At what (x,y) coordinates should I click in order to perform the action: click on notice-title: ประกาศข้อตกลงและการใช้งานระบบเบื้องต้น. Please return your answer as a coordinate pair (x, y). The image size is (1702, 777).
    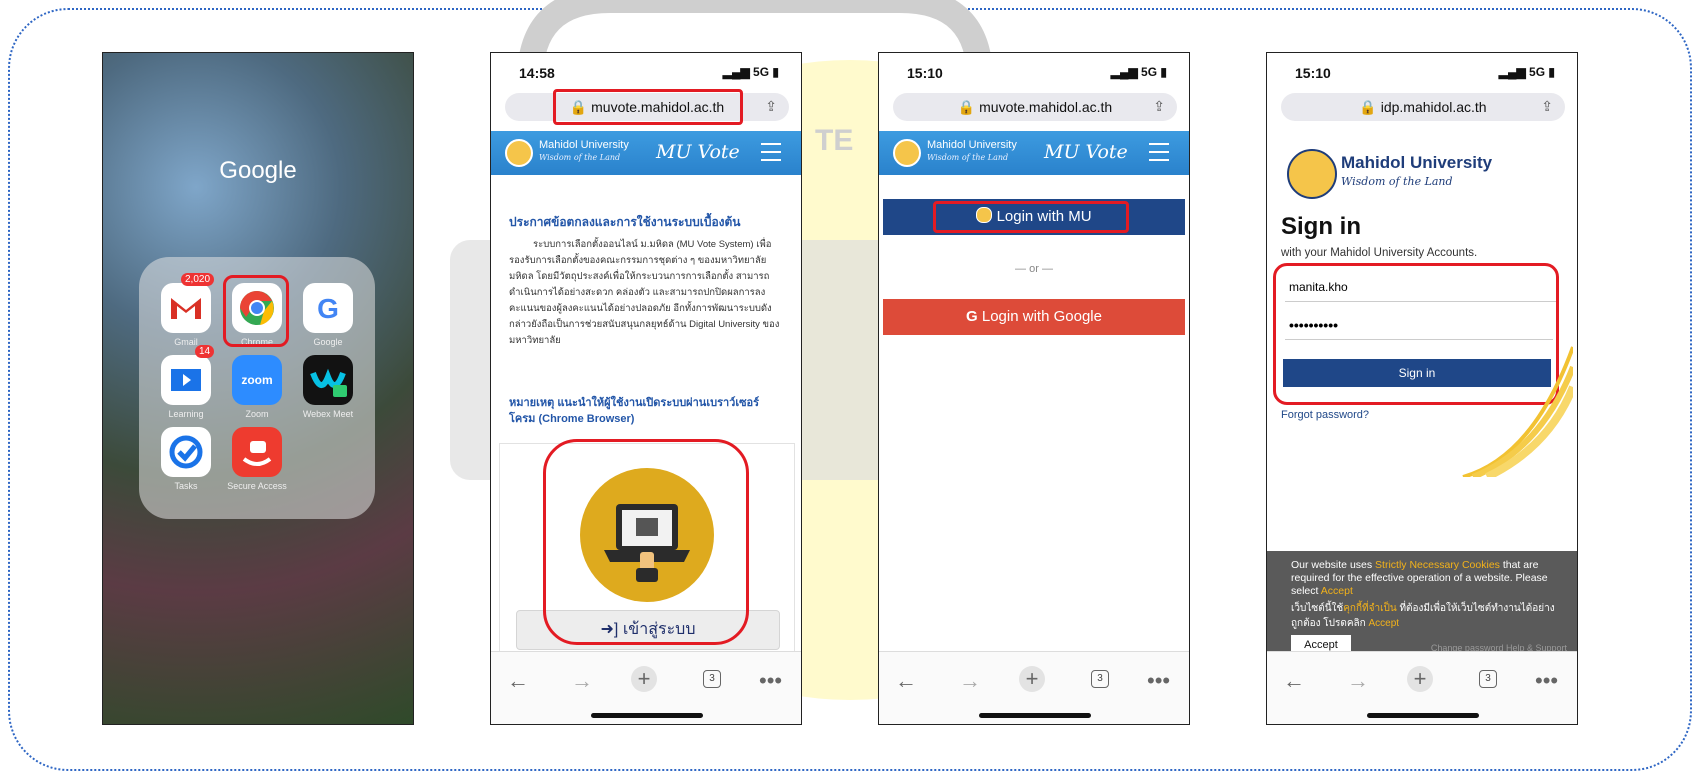
    Looking at the image, I should click on (625, 222).